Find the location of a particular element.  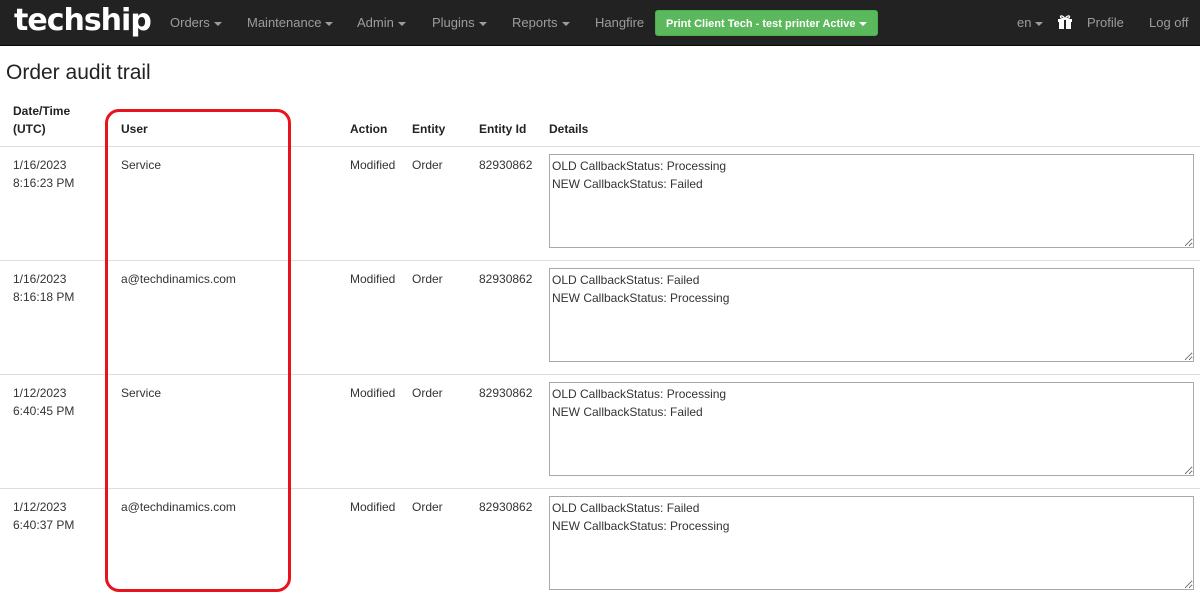

nav-admin-dropdown: Admin is located at coordinates (381, 23).